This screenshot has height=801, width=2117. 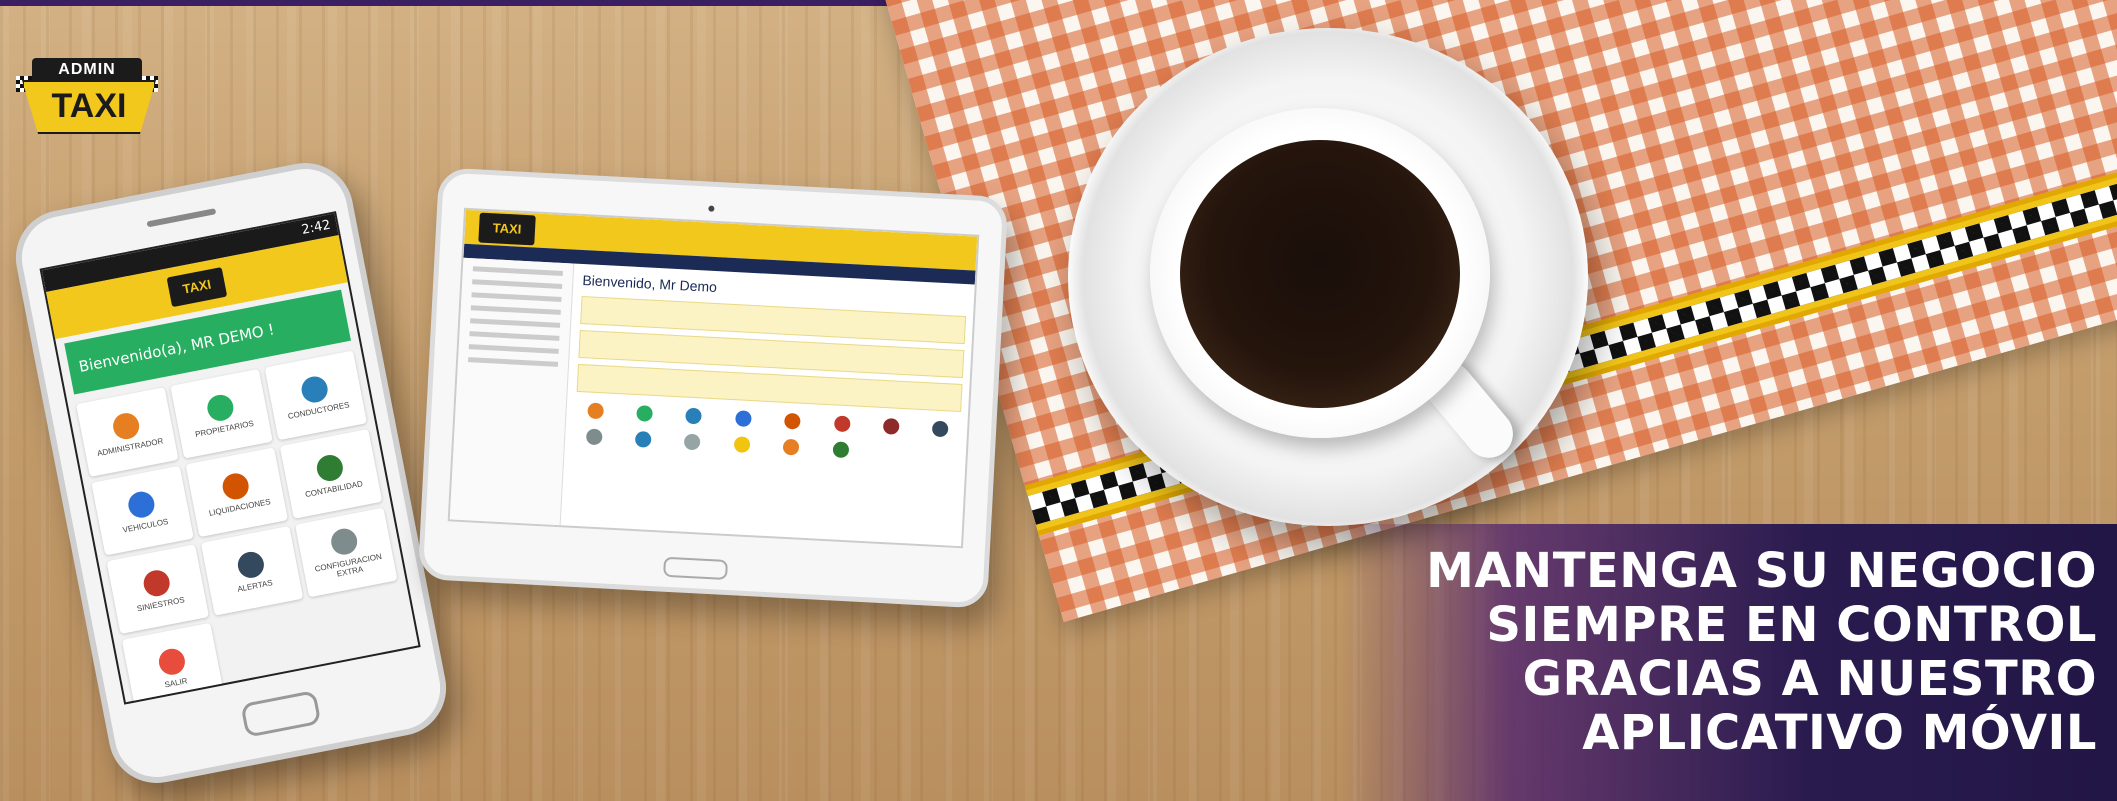 I want to click on menu-tile: ALERTAS, so click(x=252, y=570).